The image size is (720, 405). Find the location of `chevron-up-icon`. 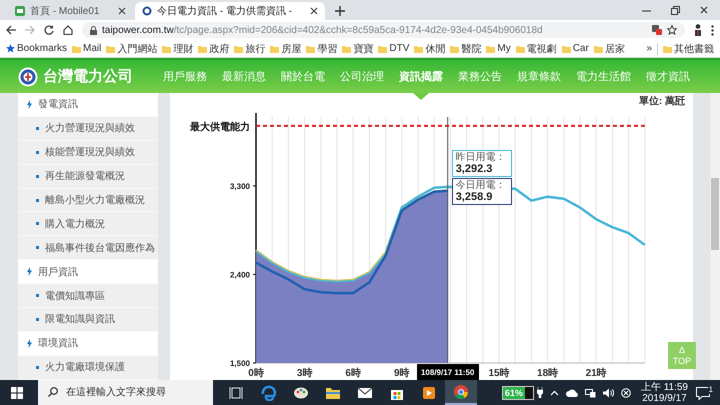

chevron-up-icon is located at coordinates (554, 393).